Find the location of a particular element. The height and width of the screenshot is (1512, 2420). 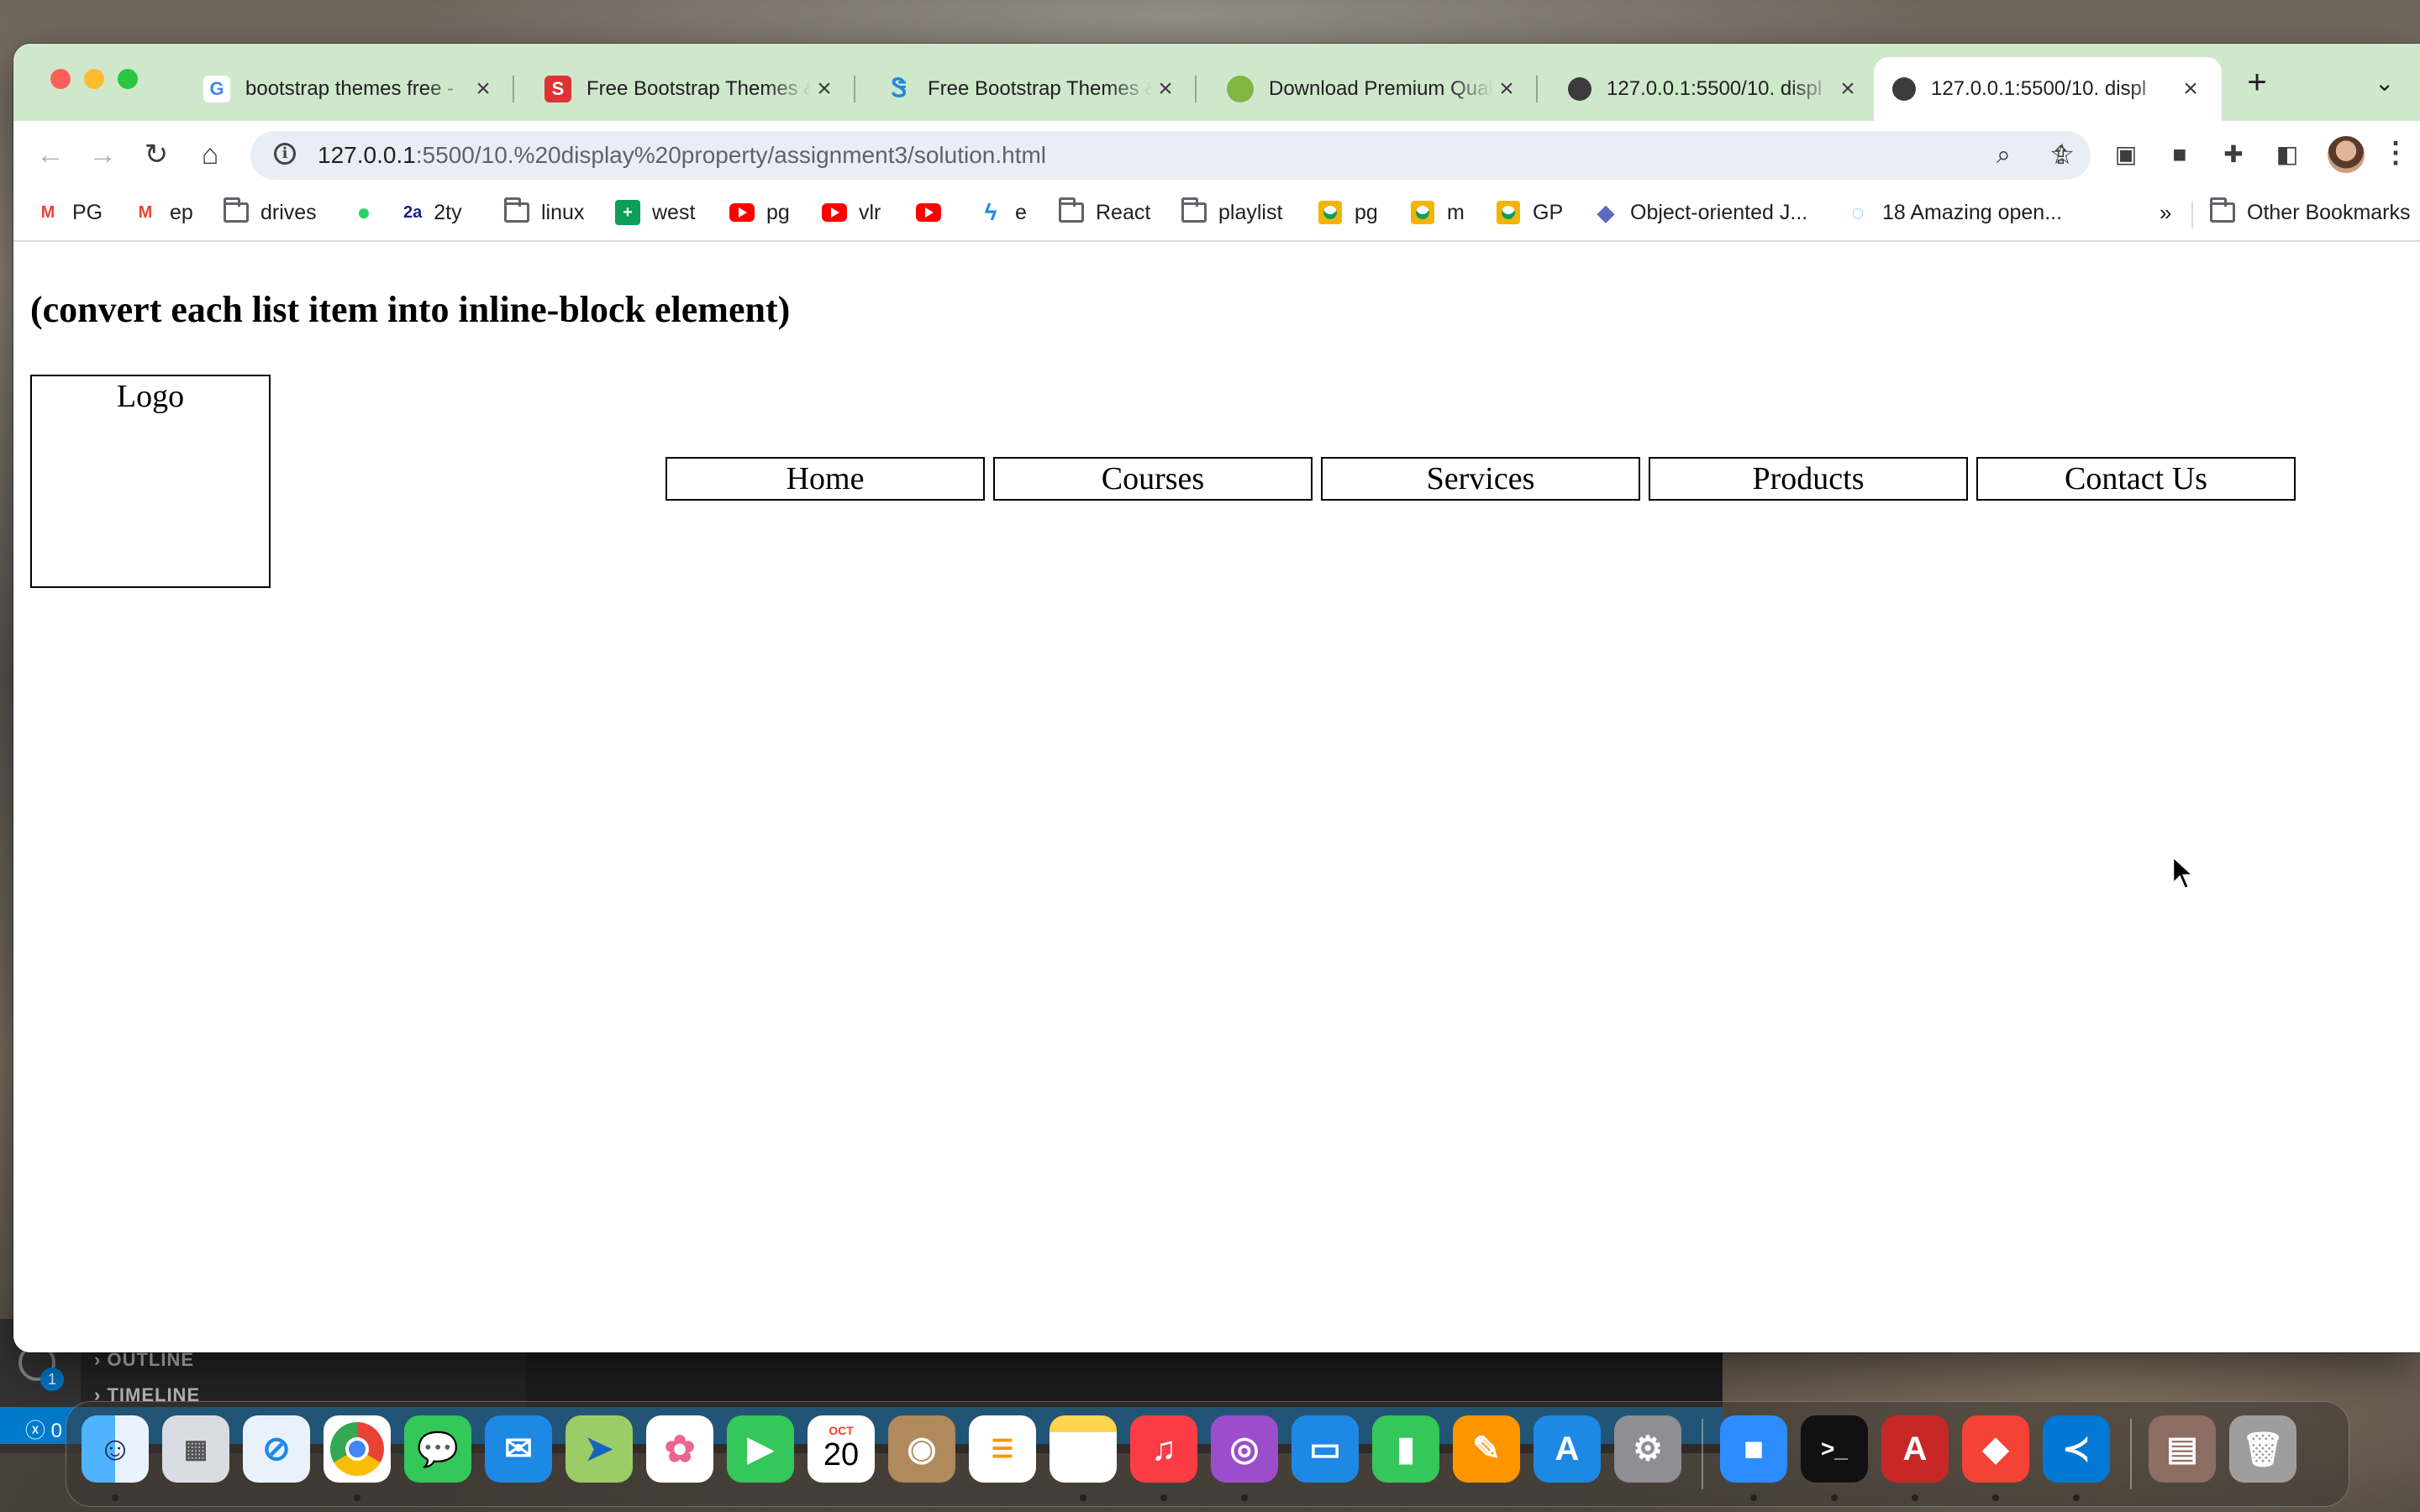

menu-kebab-icon: ⋮ is located at coordinates (2395, 153).